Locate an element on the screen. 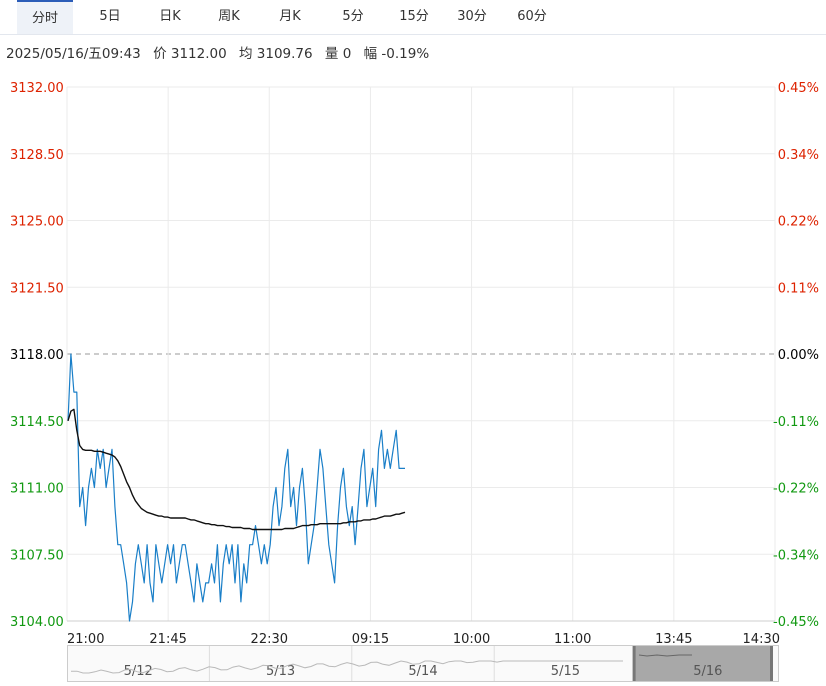  quote-price: 价 3112.00 is located at coordinates (190, 54).